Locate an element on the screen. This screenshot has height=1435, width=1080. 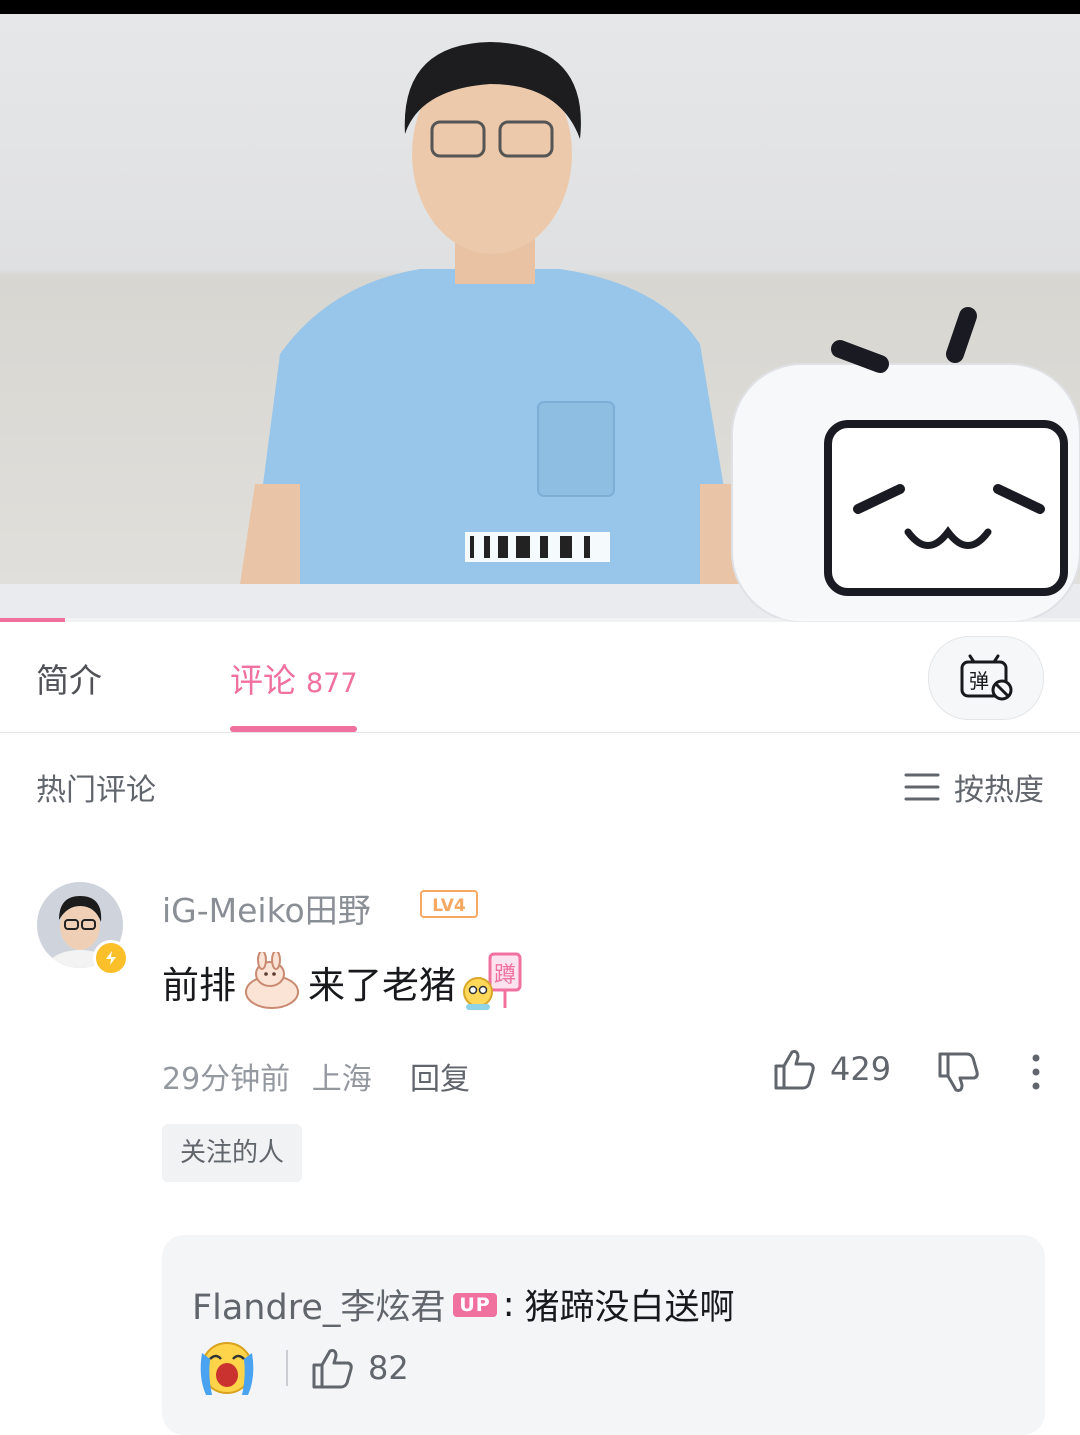
svg-text: 弹 is located at coordinates (979, 681).